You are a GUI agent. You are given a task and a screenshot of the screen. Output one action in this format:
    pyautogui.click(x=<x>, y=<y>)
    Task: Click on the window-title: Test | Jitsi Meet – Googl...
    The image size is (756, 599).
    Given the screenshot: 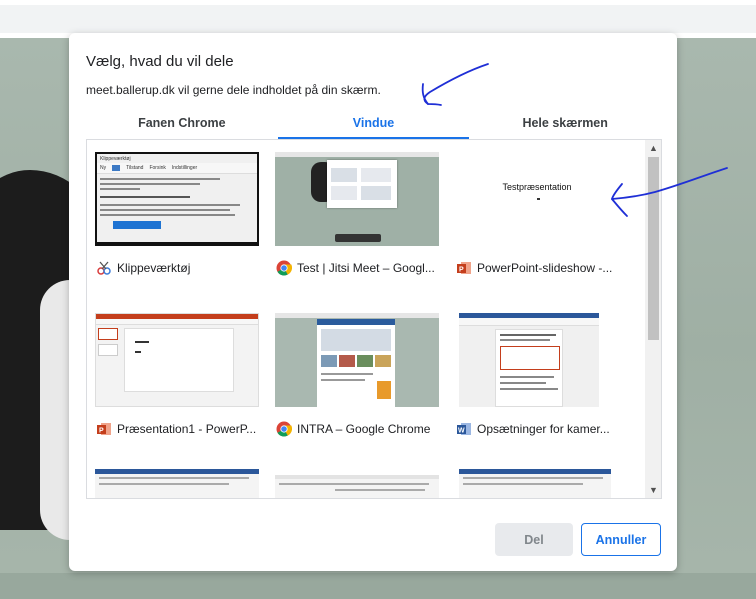 What is the action you would take?
    pyautogui.click(x=366, y=268)
    